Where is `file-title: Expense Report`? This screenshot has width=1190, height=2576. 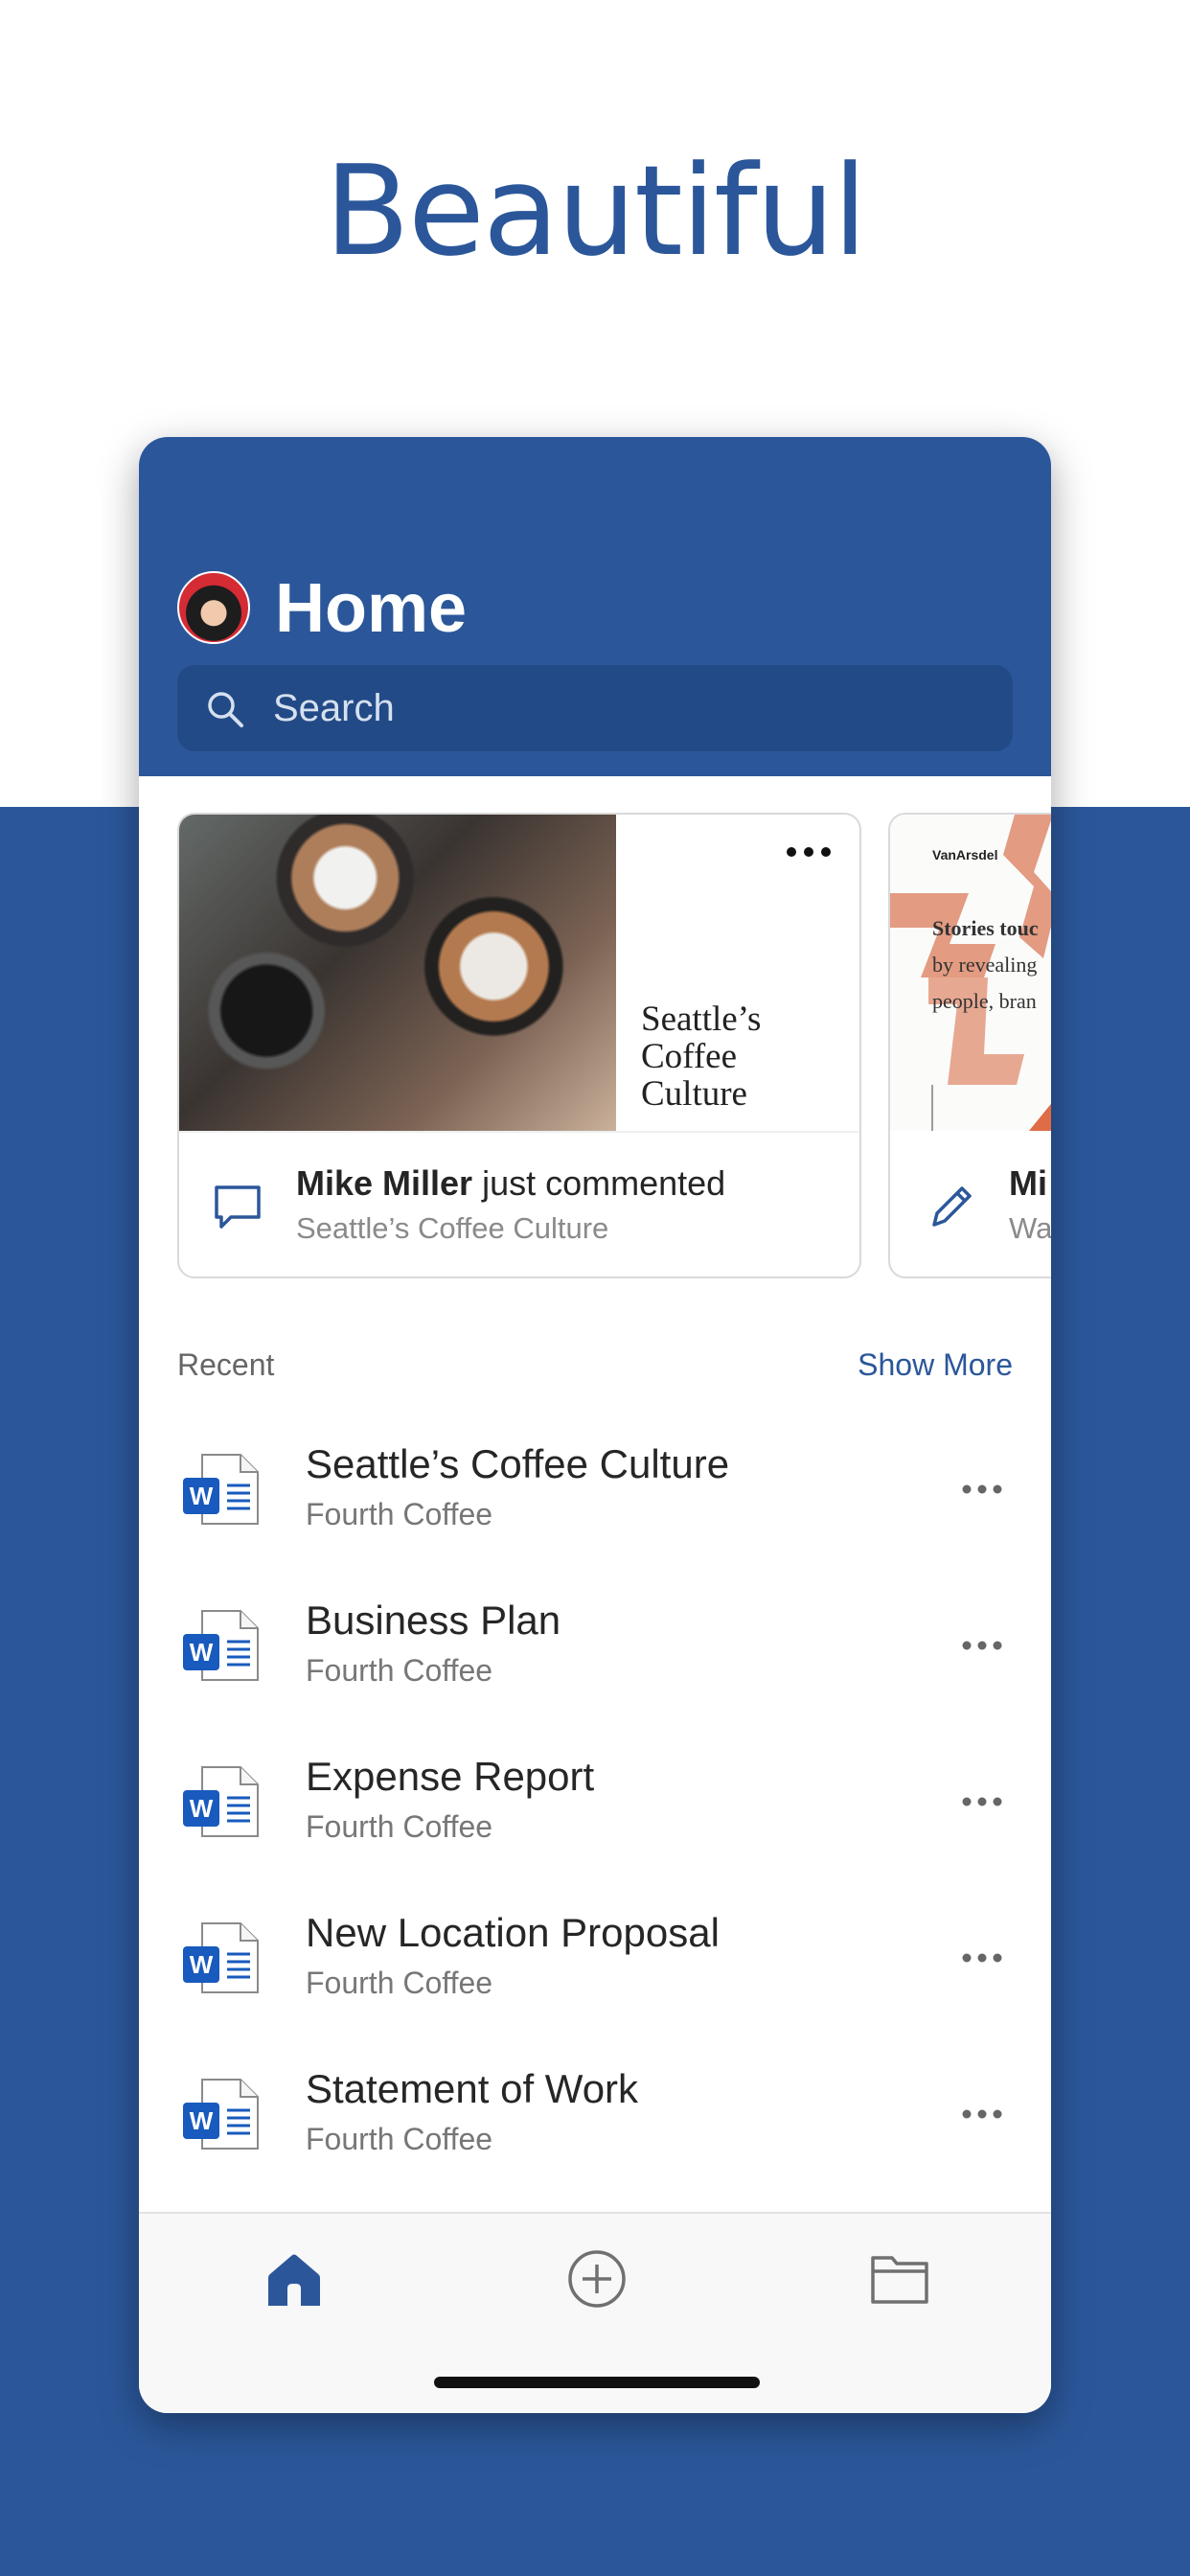 file-title: Expense Report is located at coordinates (451, 1776).